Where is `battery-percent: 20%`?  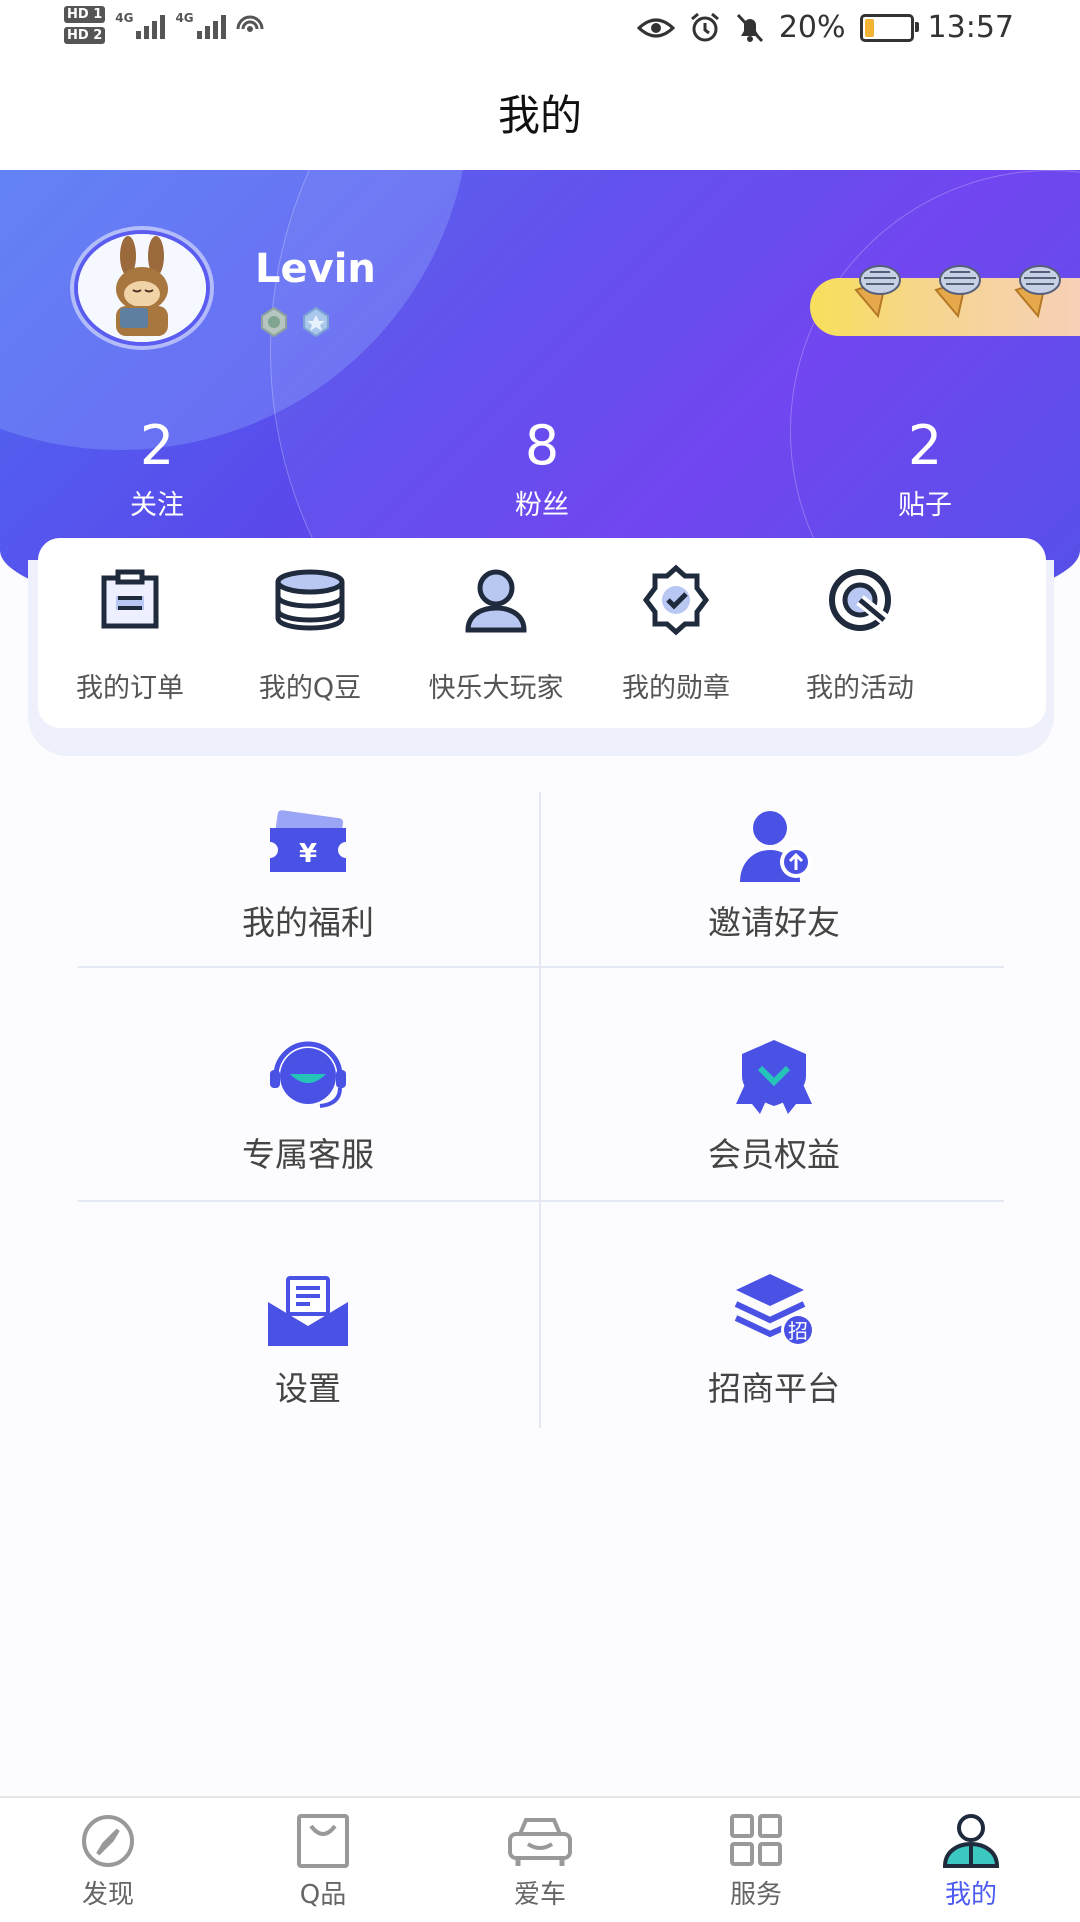 battery-percent: 20% is located at coordinates (812, 27).